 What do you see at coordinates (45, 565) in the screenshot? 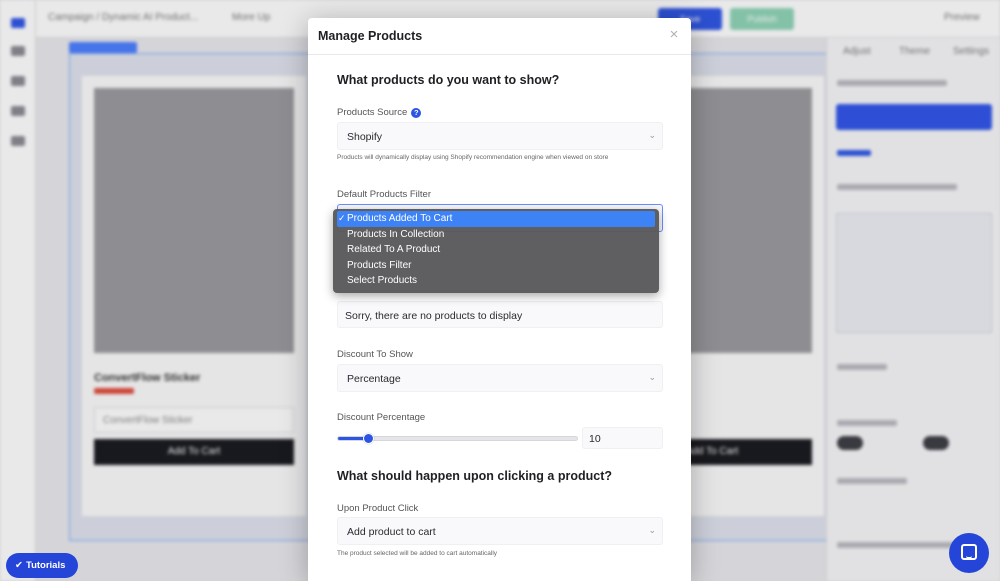
I see `tutorials-label: Tutorials` at bounding box center [45, 565].